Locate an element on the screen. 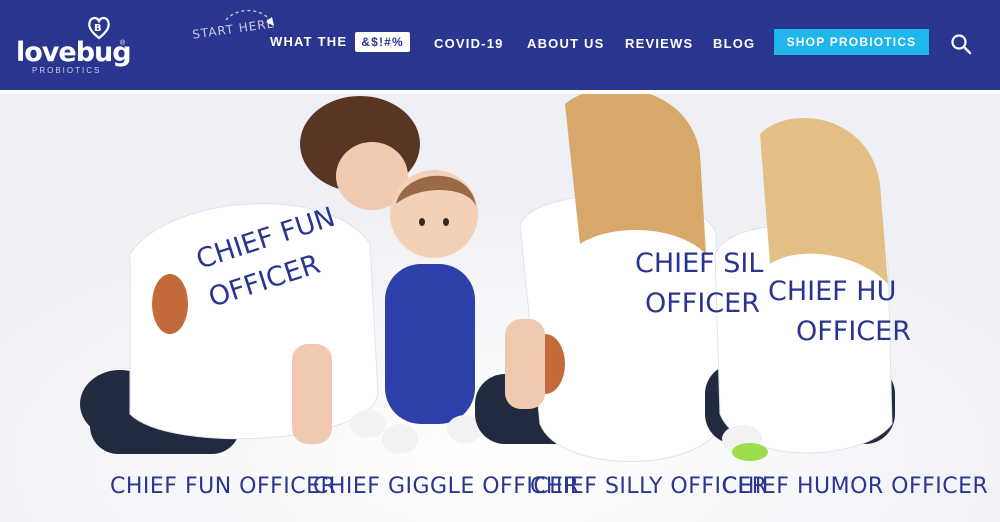 Image resolution: width=1000 pixels, height=522 pixels. nav-what-the-label: WHAT THE is located at coordinates (309, 41).